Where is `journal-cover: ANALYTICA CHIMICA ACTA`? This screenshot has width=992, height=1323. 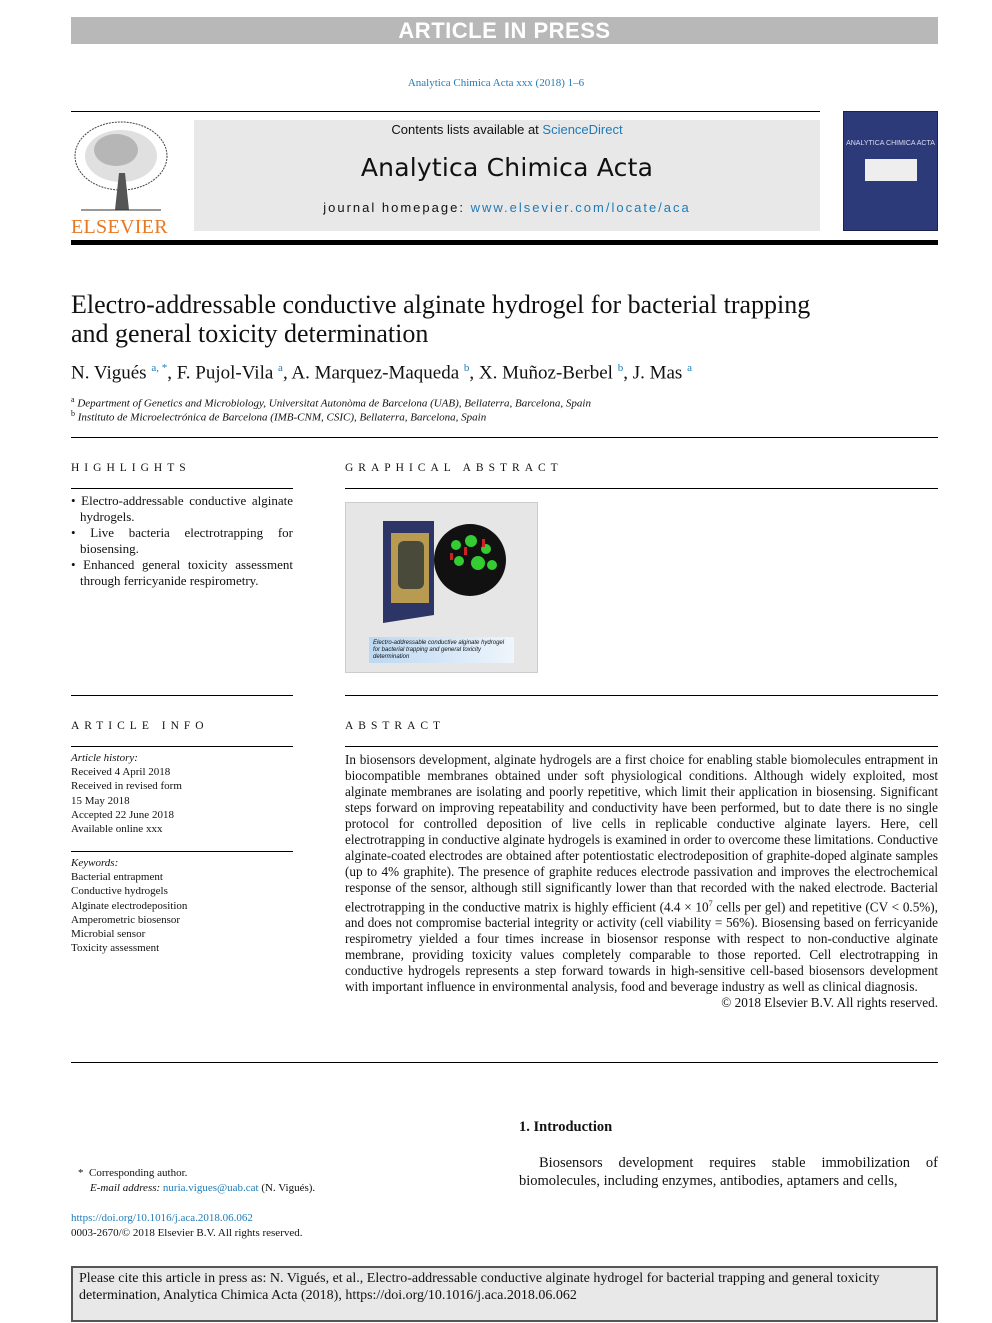 journal-cover: ANALYTICA CHIMICA ACTA is located at coordinates (890, 171).